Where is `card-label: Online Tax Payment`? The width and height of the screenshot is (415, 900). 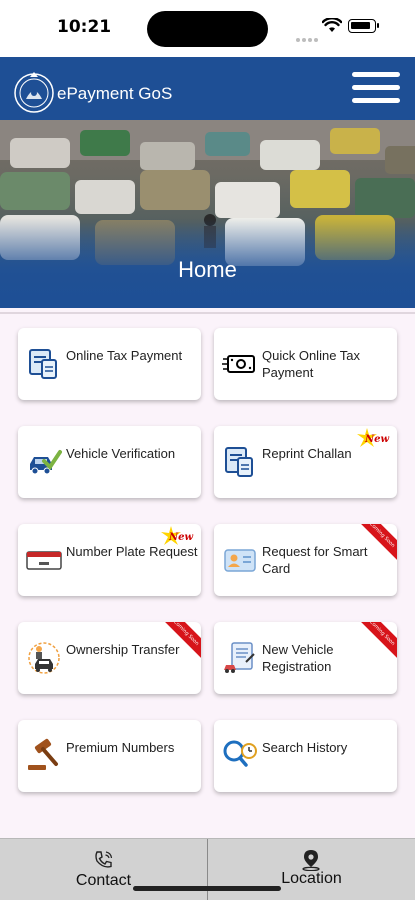 card-label: Online Tax Payment is located at coordinates (124, 355).